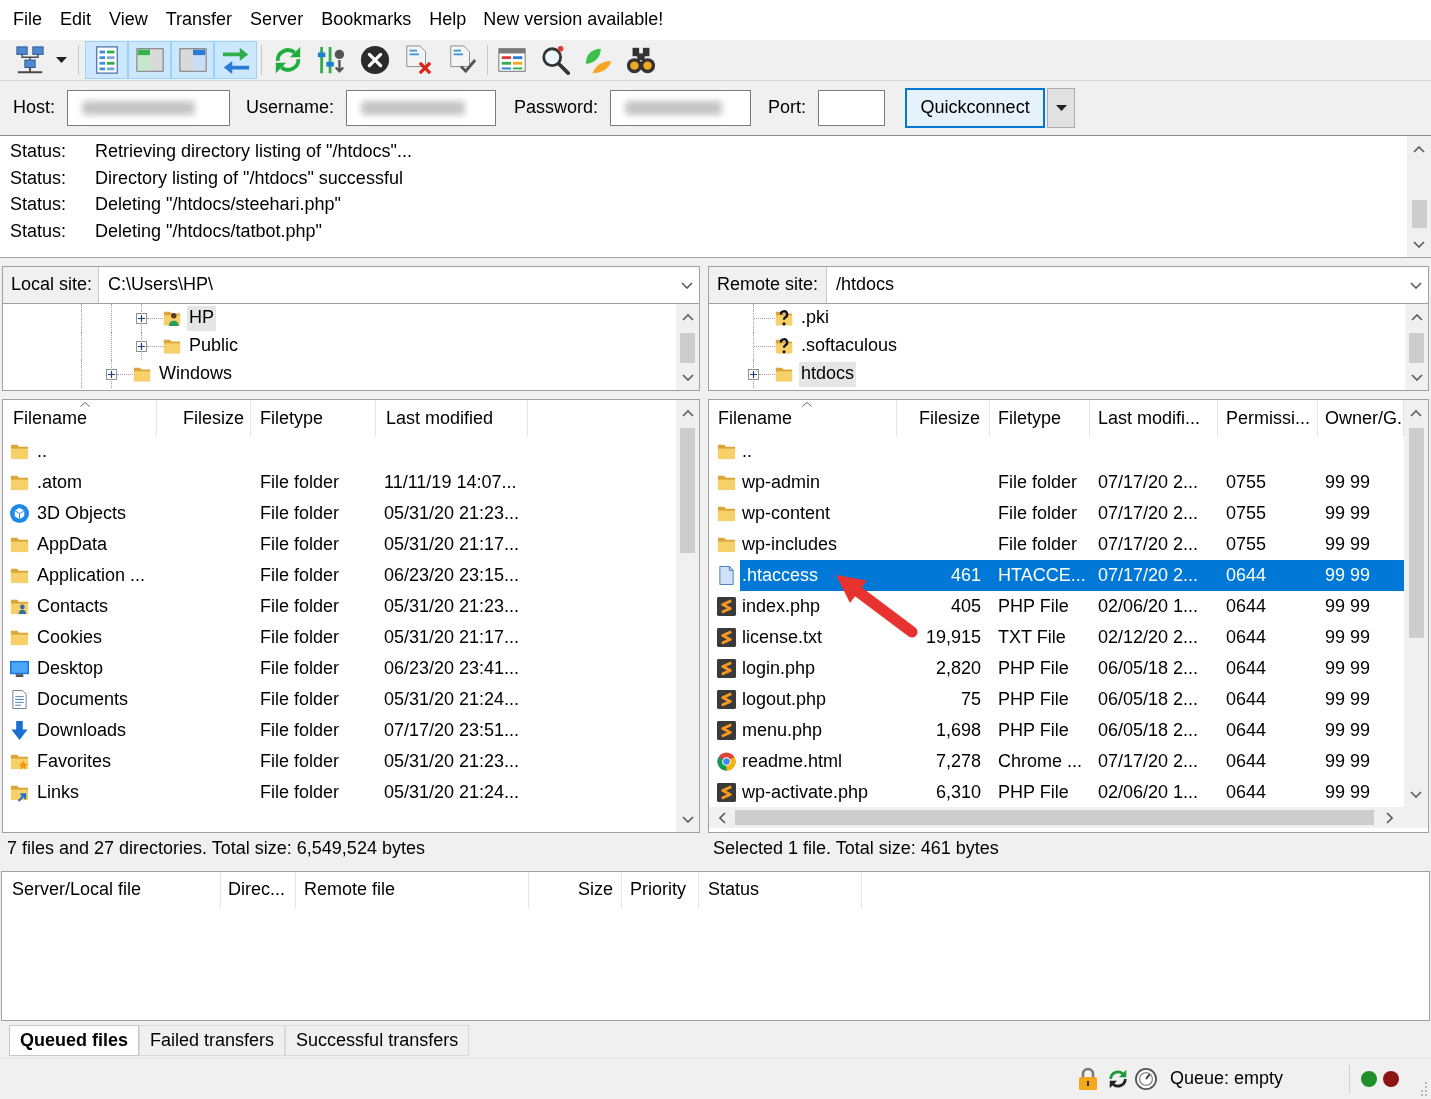  What do you see at coordinates (660, 890) in the screenshot?
I see `column-header: Priority` at bounding box center [660, 890].